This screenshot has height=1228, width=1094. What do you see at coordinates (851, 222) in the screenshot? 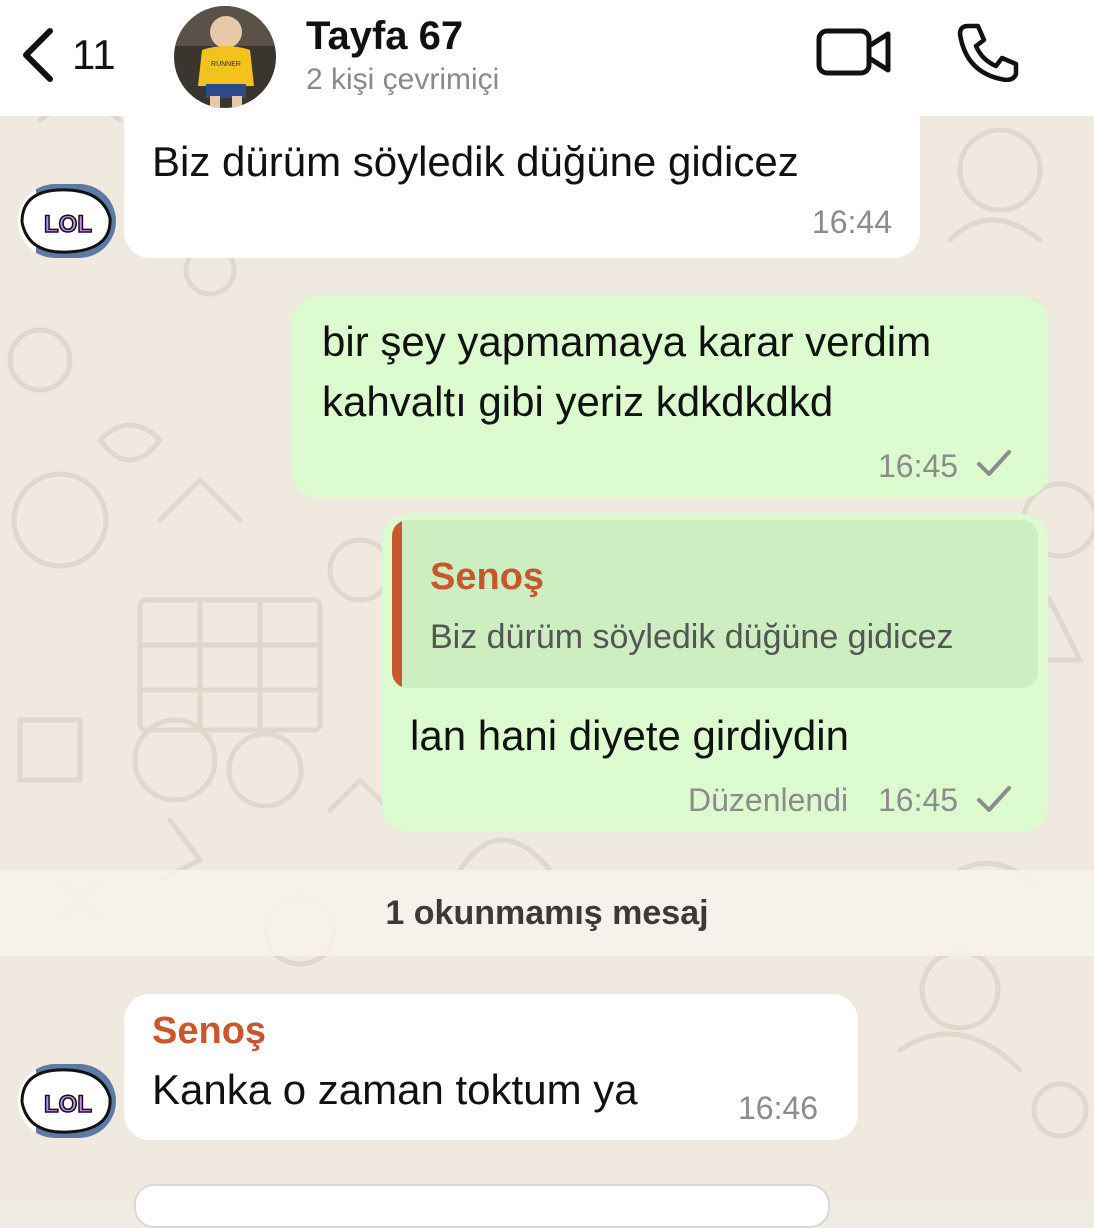
I see `message-time: 16:44` at bounding box center [851, 222].